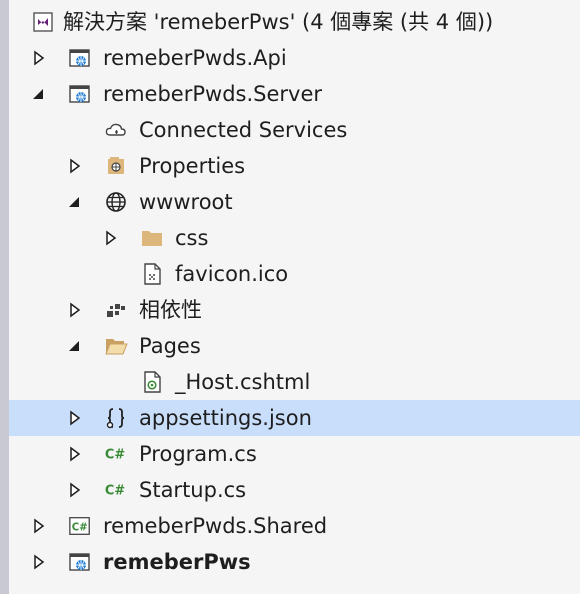  Describe the element at coordinates (193, 490) in the screenshot. I see `tree-row-label: Startup.cs` at that location.